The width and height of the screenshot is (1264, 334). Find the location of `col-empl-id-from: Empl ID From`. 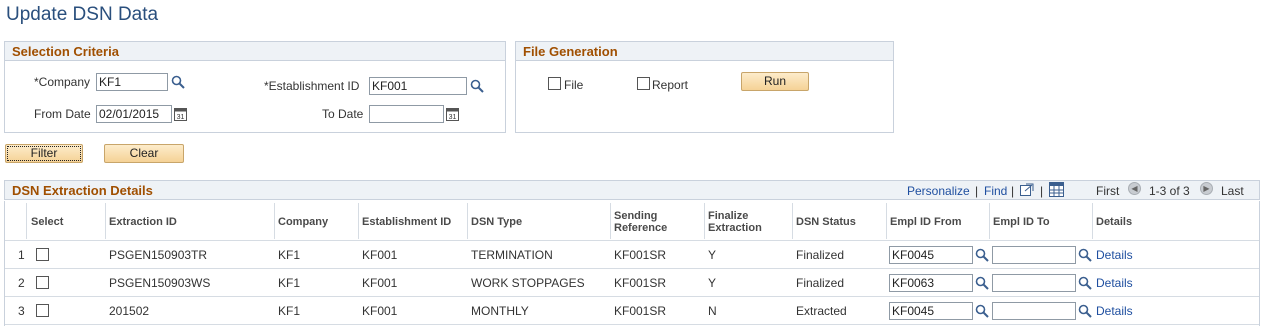

col-empl-id-from: Empl ID From is located at coordinates (926, 222).